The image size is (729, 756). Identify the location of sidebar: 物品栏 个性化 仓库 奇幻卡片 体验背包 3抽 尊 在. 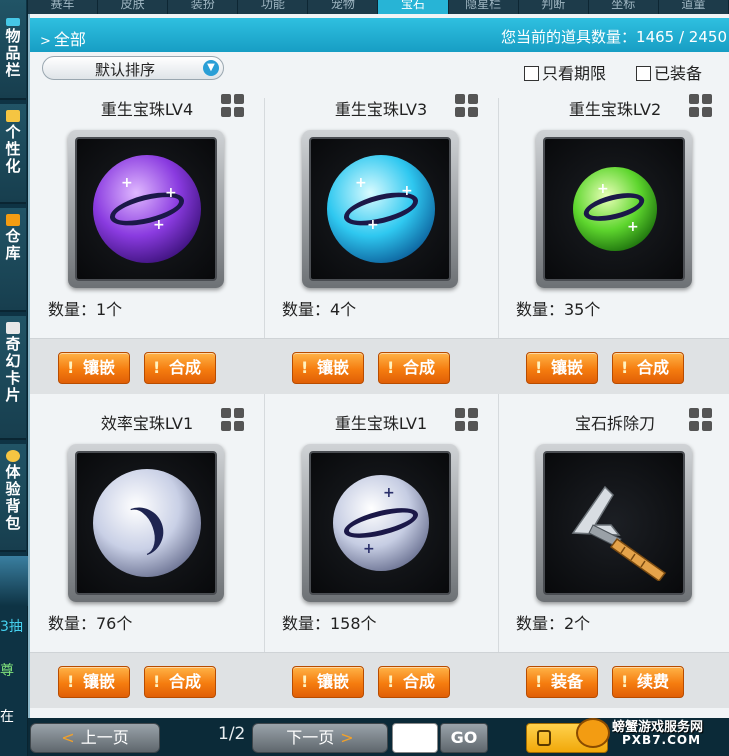
(14, 378).